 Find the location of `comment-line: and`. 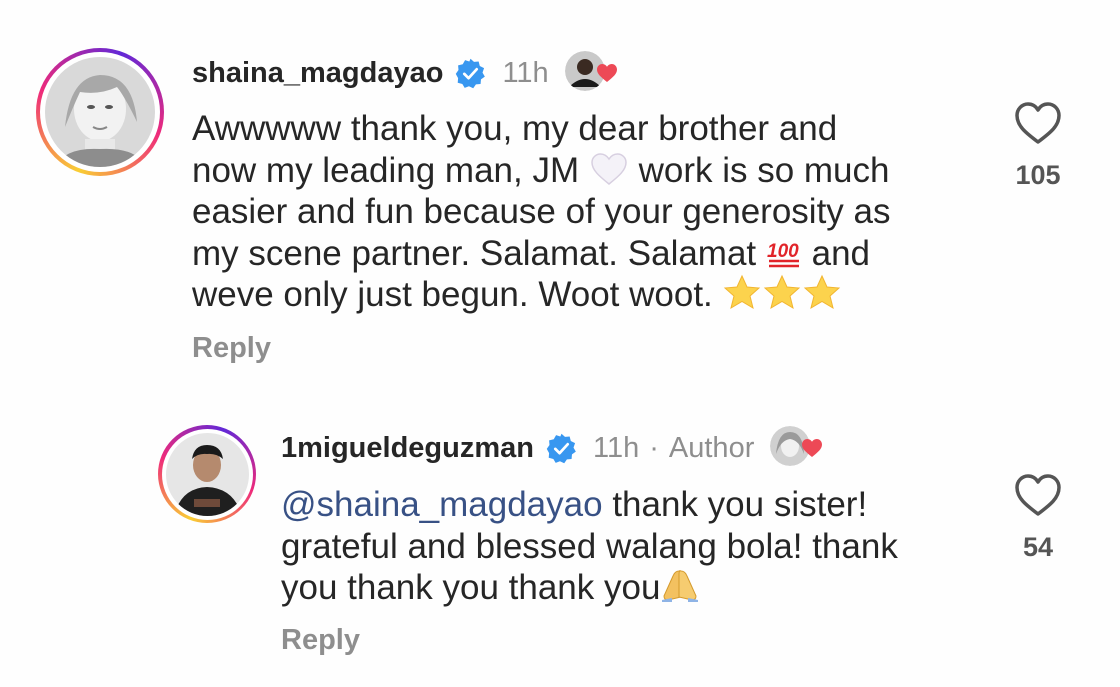

comment-line: and is located at coordinates (841, 253).